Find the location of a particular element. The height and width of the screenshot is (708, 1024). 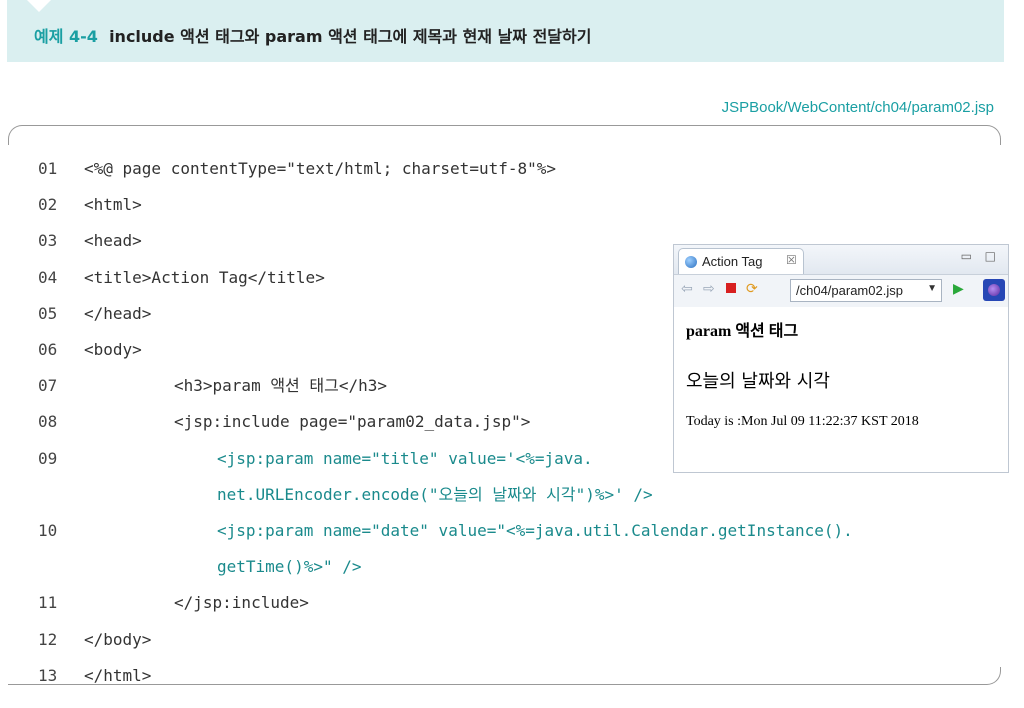

browser-tab-label: Action Tag is located at coordinates (732, 261).